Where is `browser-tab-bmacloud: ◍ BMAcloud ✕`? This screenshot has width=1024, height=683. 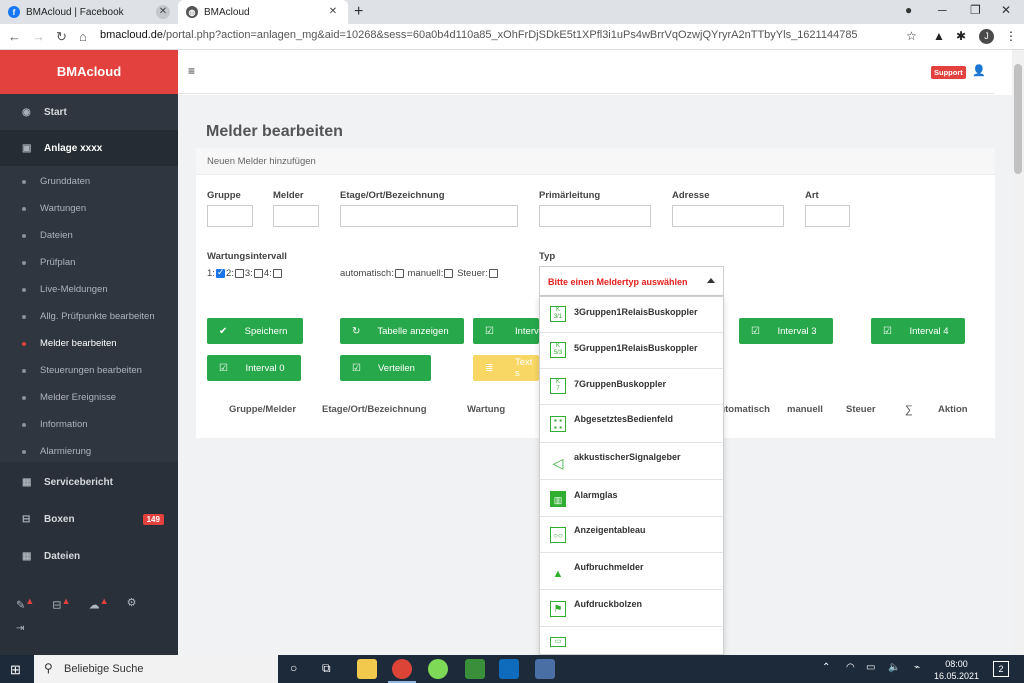
browser-tab-bmacloud: ◍ BMAcloud ✕ is located at coordinates (263, 12).